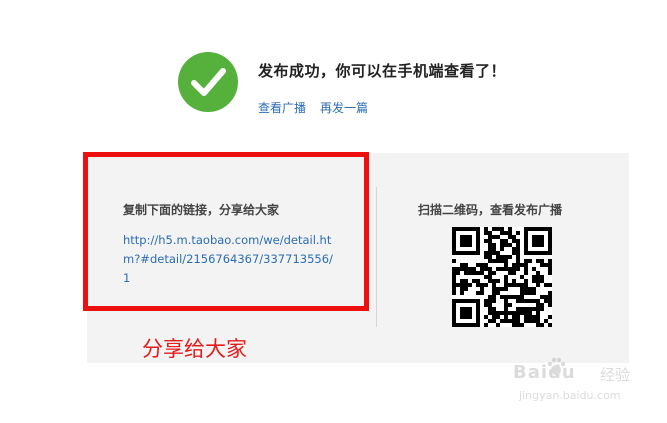 The image size is (667, 423). I want to click on success-checkmark-icon, so click(208, 82).